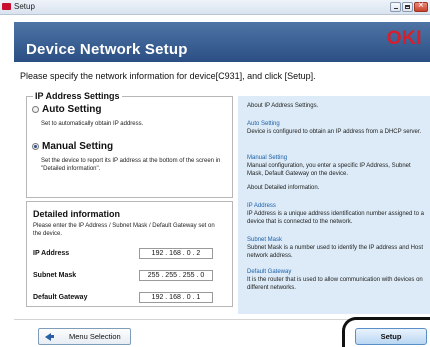 The image size is (430, 347). I want to click on help-subnet-title: Subnet Mask, so click(265, 240).